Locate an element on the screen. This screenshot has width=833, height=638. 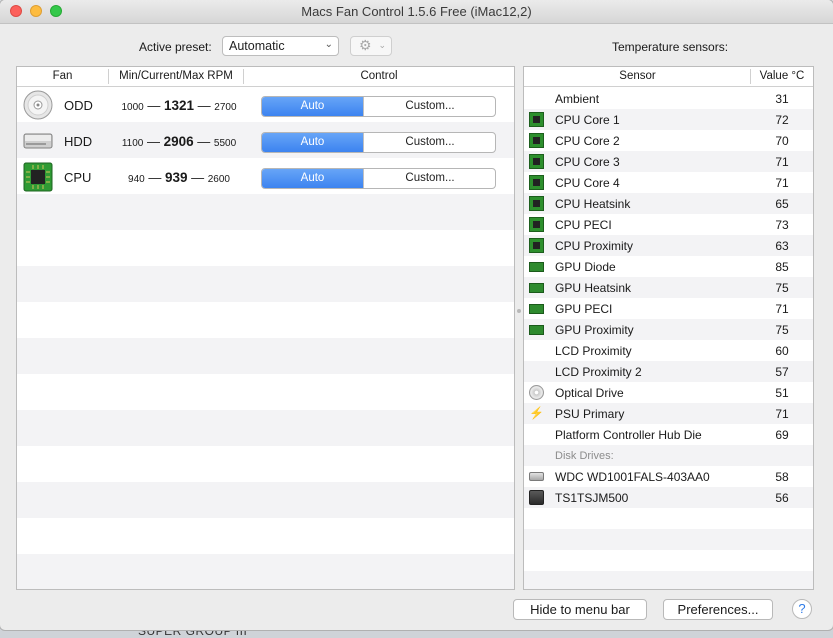
sensor-row: CPU Proximity 63 is located at coordinates (668, 245).